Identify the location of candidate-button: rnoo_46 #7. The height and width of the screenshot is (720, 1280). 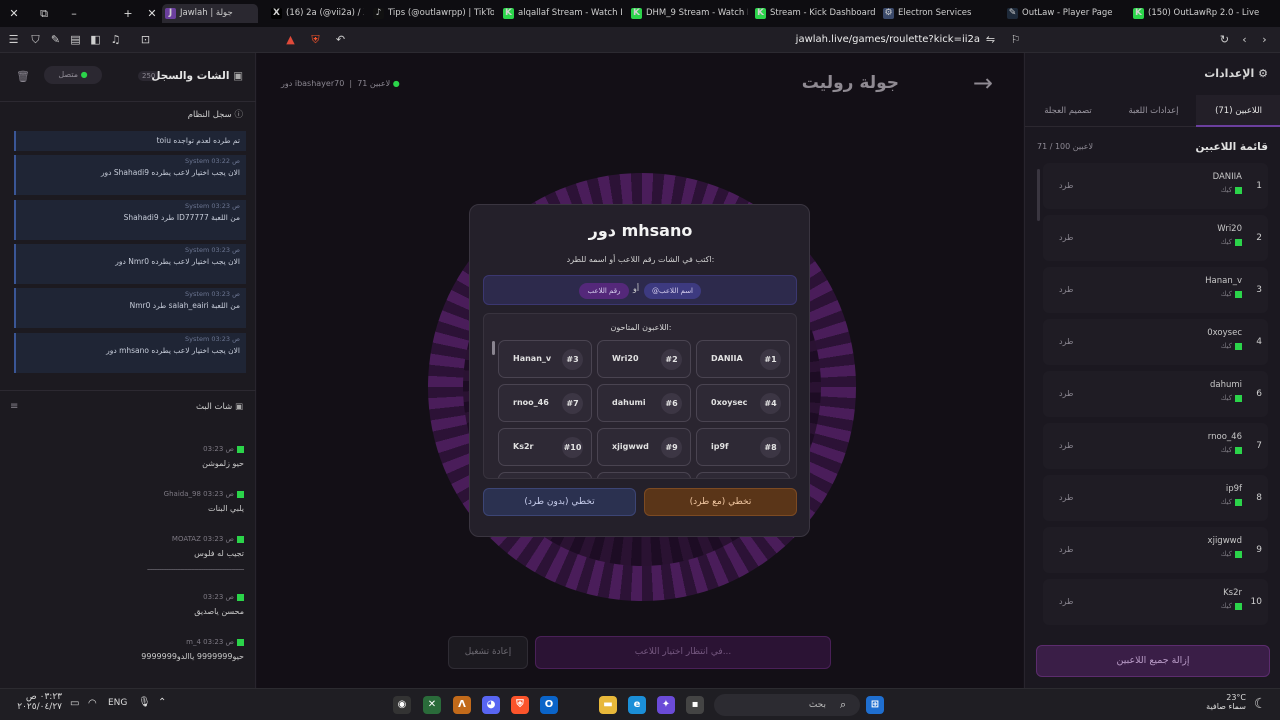
(545, 403).